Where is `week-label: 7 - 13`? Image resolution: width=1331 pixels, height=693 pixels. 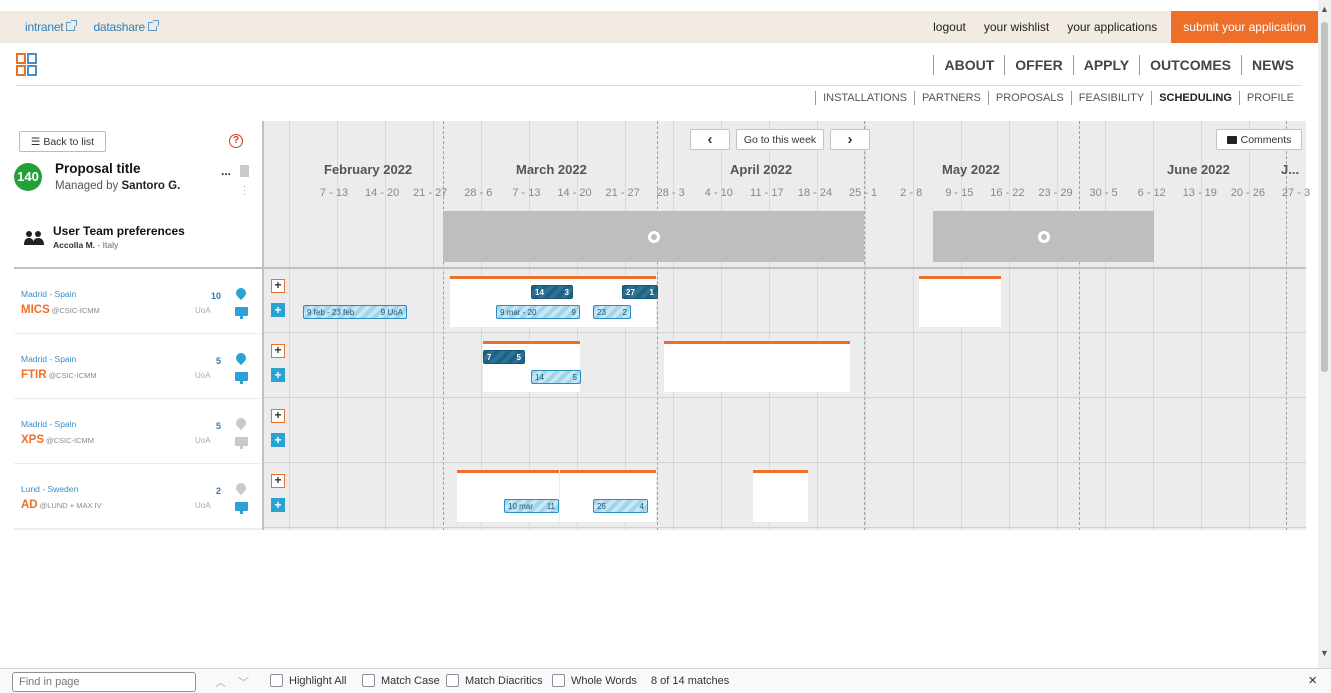 week-label: 7 - 13 is located at coordinates (526, 193).